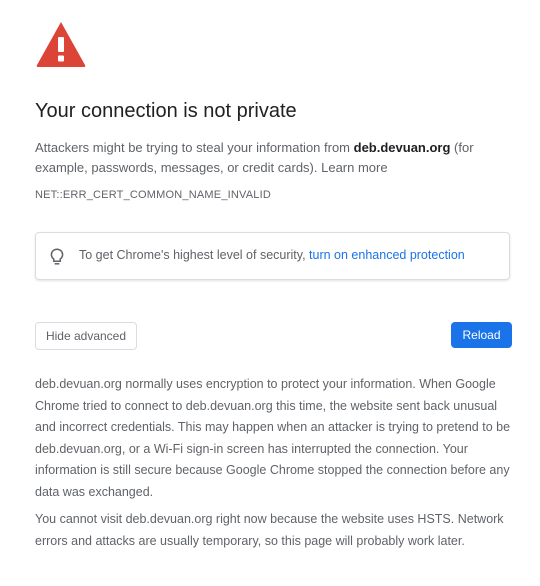  What do you see at coordinates (402, 147) in the screenshot?
I see `domain-name: deb.devuan.org` at bounding box center [402, 147].